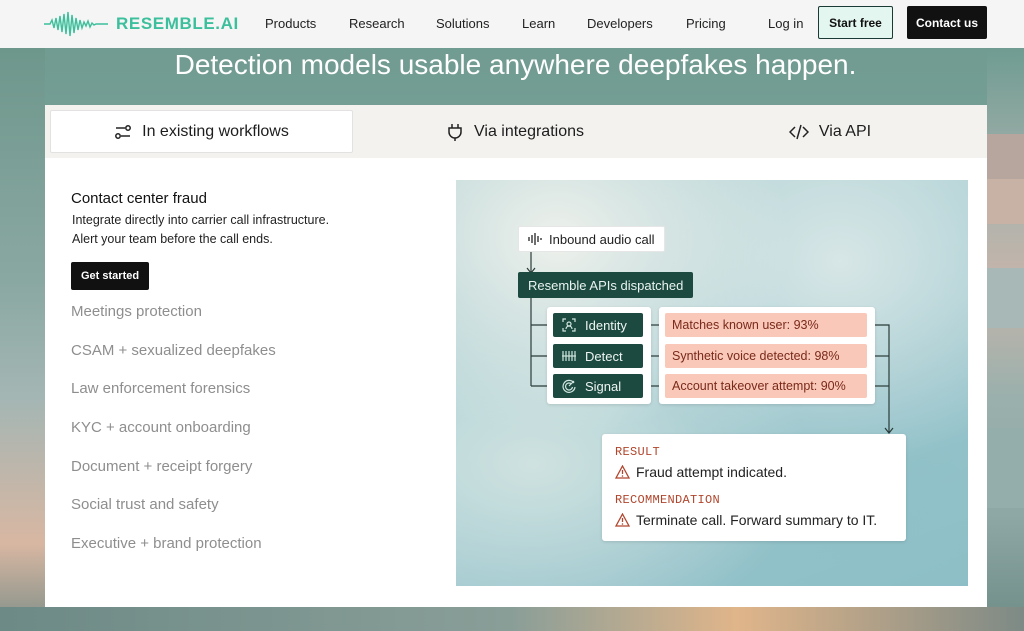 The image size is (1024, 631). Describe the element at coordinates (569, 356) in the screenshot. I see `detect-icon` at that location.